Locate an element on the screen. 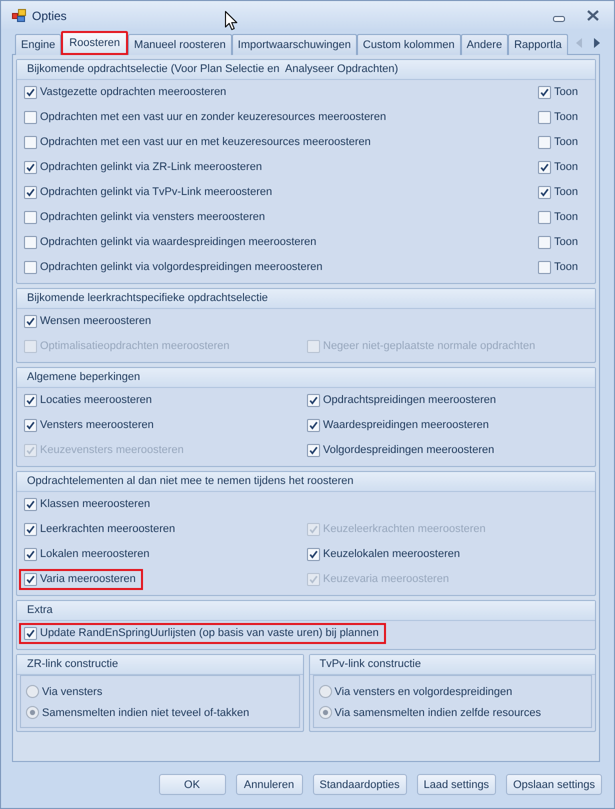 Image resolution: width=615 pixels, height=809 pixels. checkbox-option: Volgordespreidingen meeroosteren is located at coordinates (402, 450).